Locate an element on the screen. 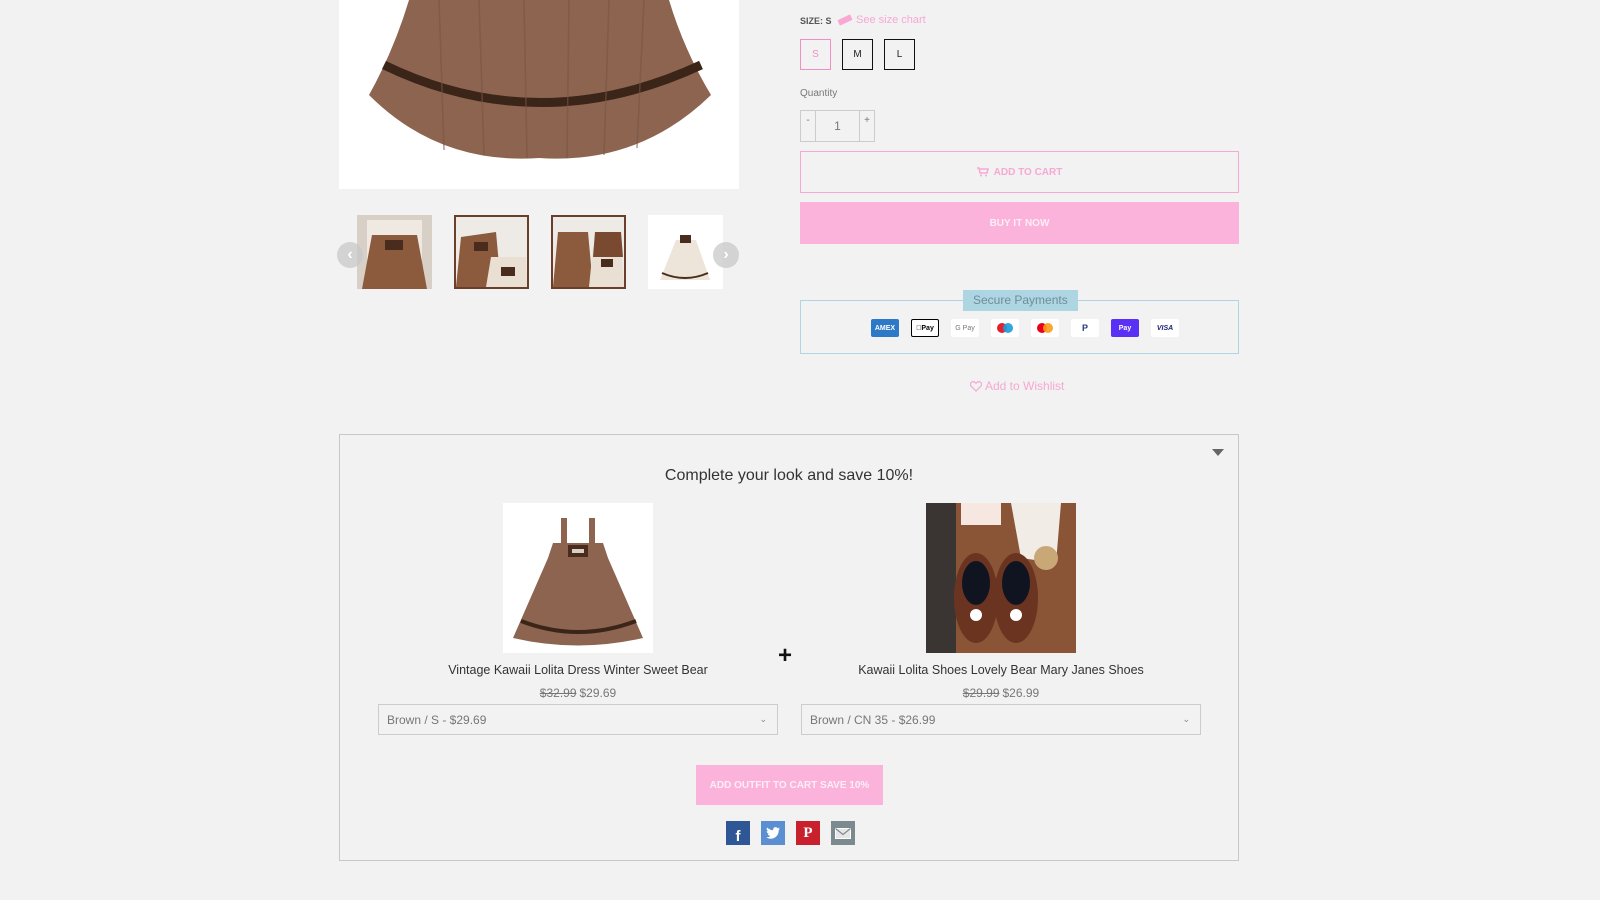 The height and width of the screenshot is (900, 1600). size-label: SIZE: S is located at coordinates (816, 21).